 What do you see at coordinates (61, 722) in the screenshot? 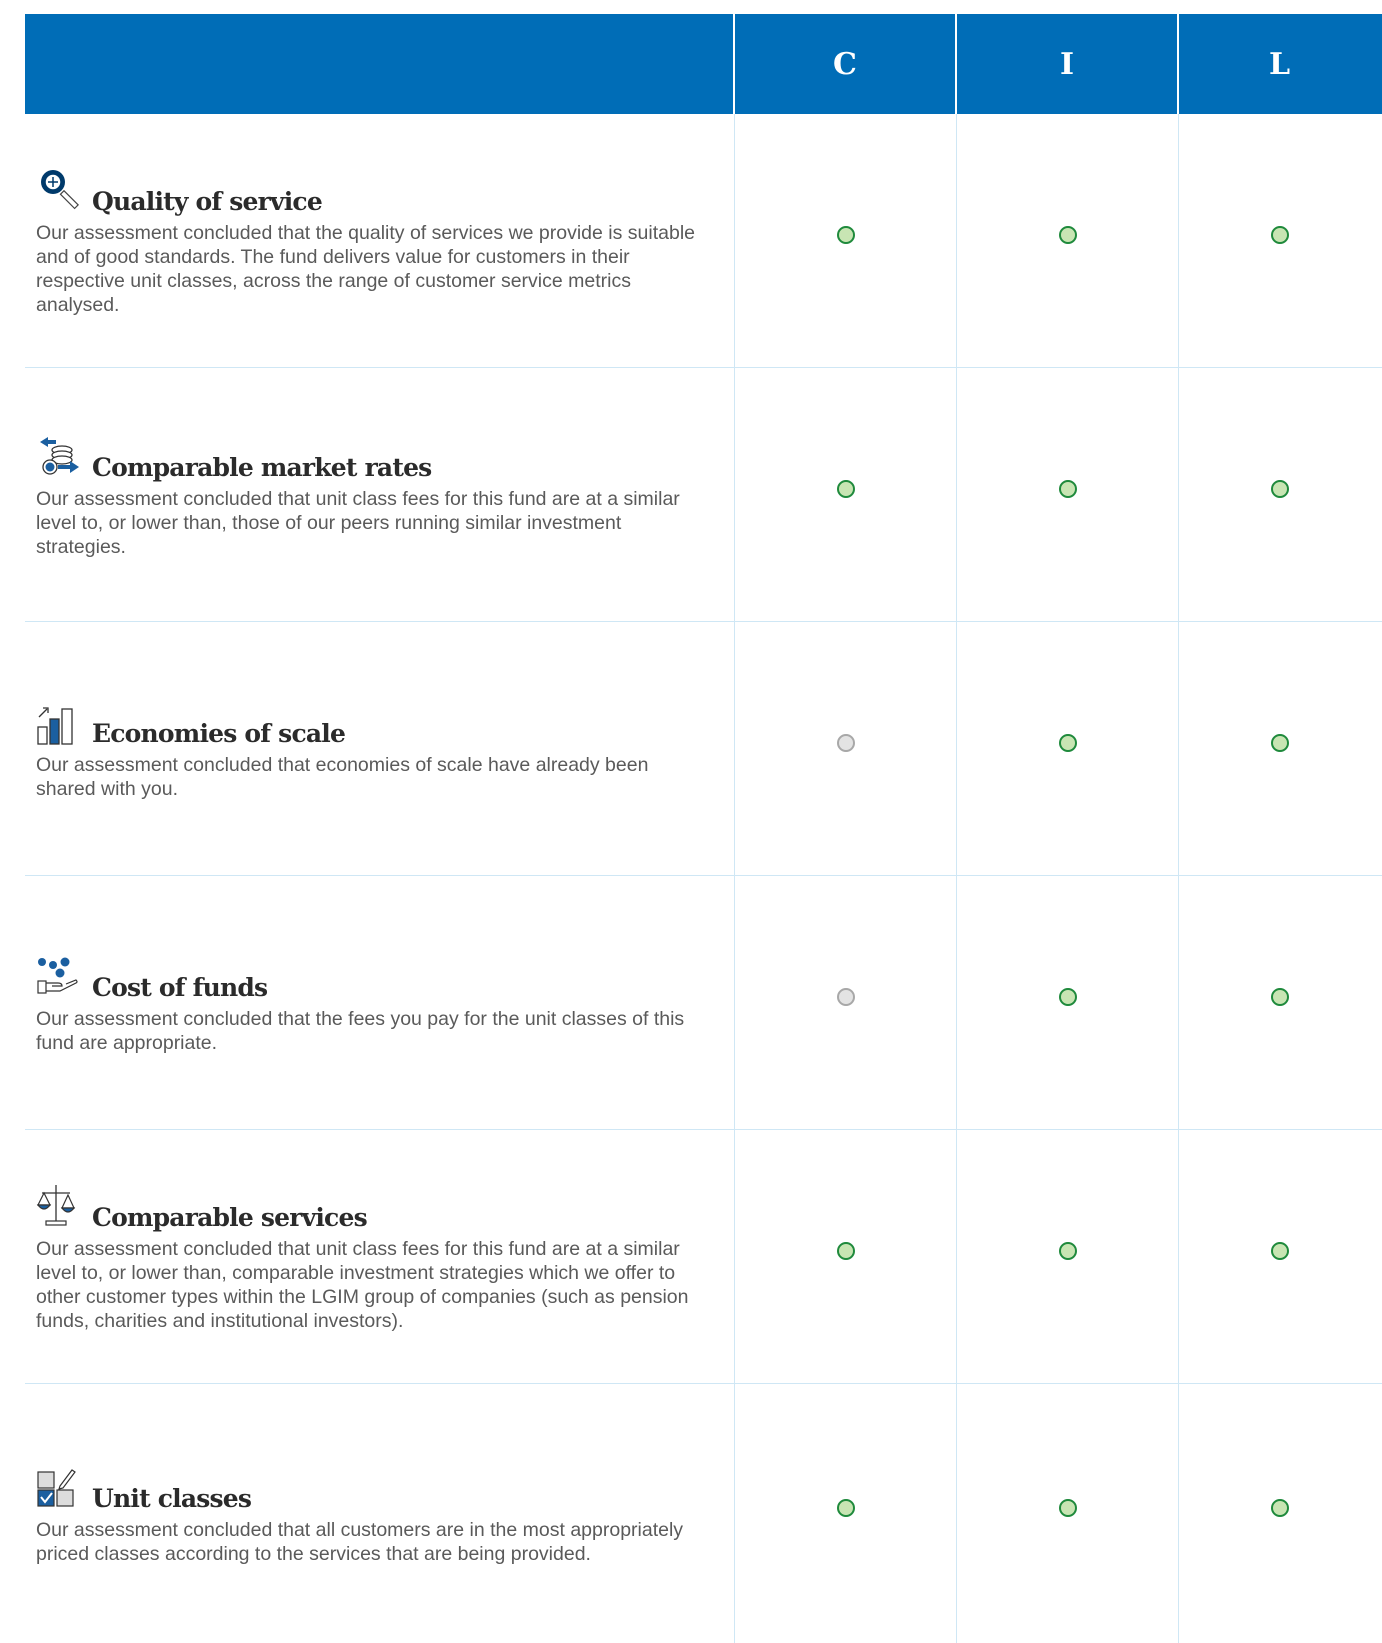
I see `bar-chart-icon` at bounding box center [61, 722].